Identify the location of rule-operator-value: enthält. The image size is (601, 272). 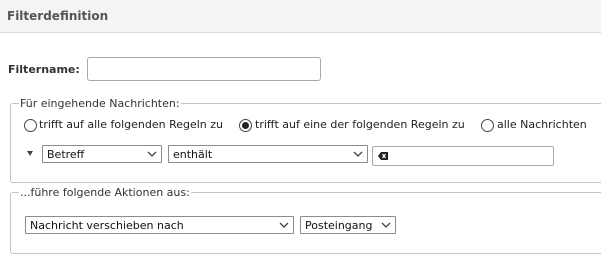
(193, 154).